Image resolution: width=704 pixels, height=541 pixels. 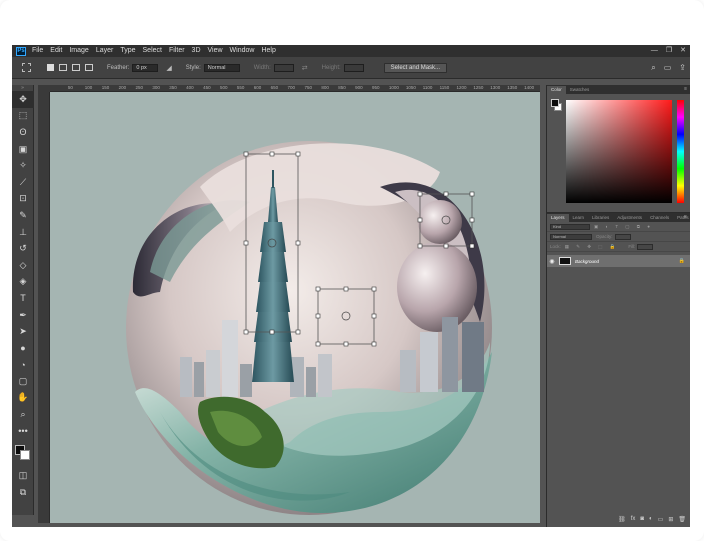 I want to click on tab-paths: Paths, so click(x=683, y=218).